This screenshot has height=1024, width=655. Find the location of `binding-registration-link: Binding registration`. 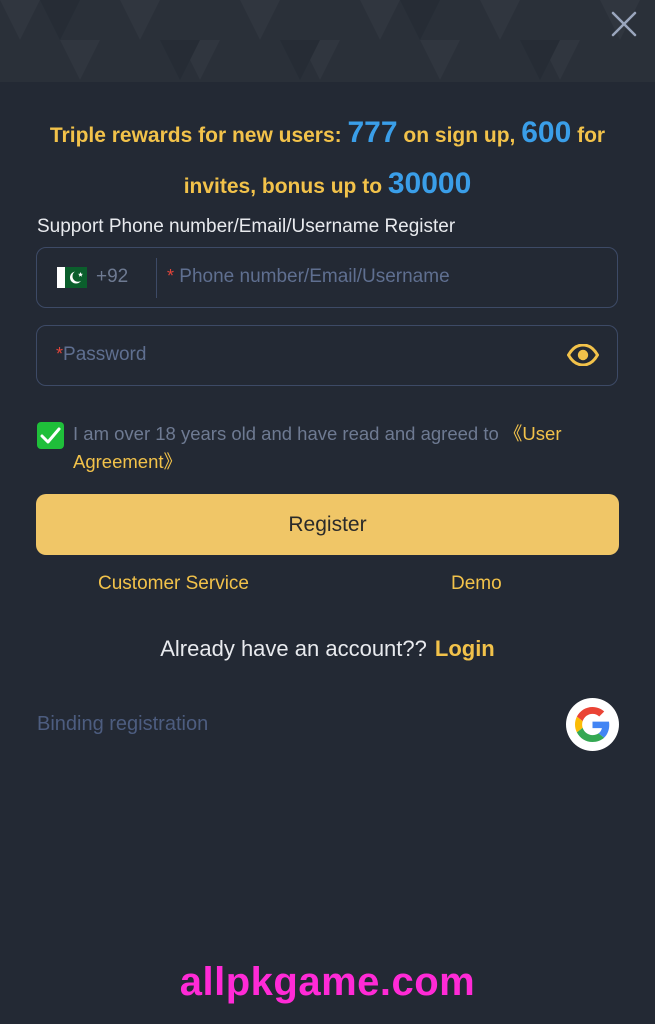

binding-registration-link: Binding registration is located at coordinates (122, 724).